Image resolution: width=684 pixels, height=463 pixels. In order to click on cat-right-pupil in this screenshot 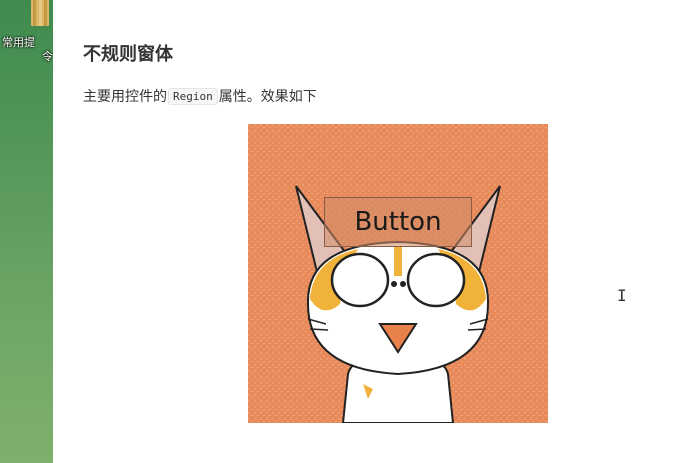, I will do `click(403, 284)`.